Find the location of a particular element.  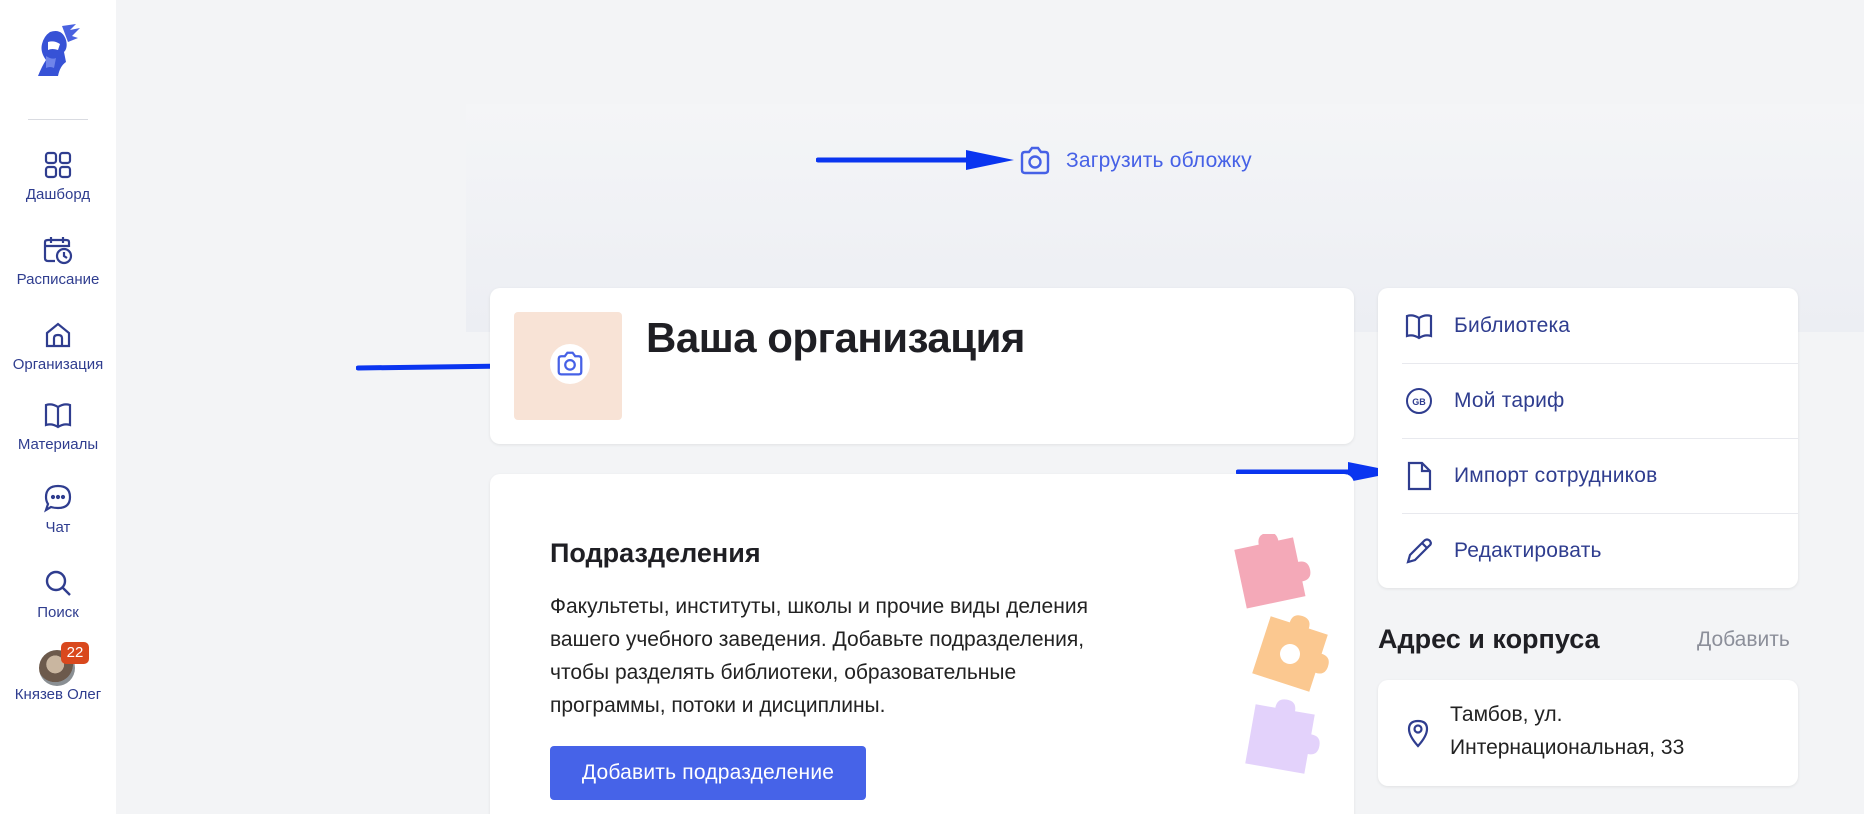

sidebar-item-materials: Материалы is located at coordinates (58, 426).